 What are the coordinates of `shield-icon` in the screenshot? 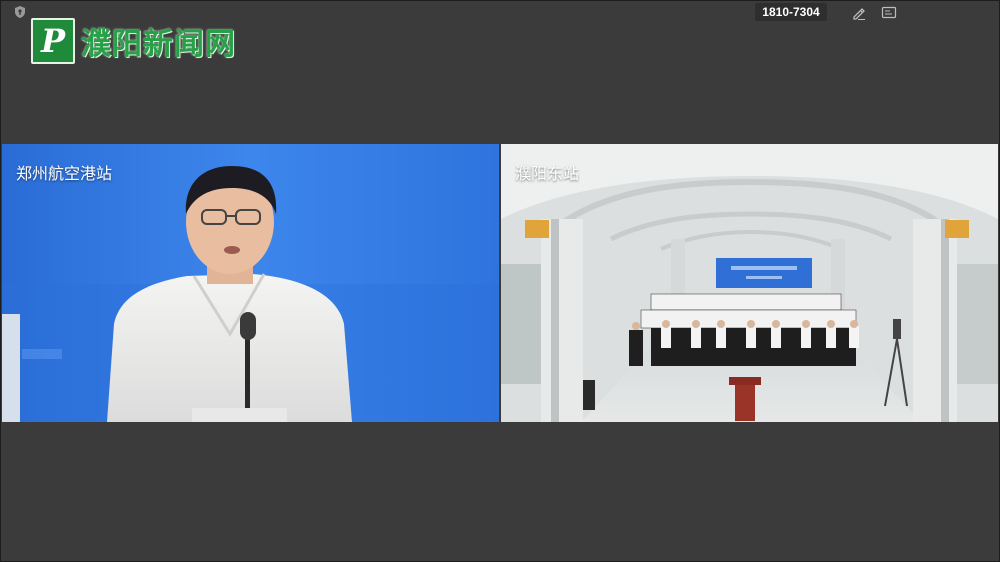 It's located at (20, 12).